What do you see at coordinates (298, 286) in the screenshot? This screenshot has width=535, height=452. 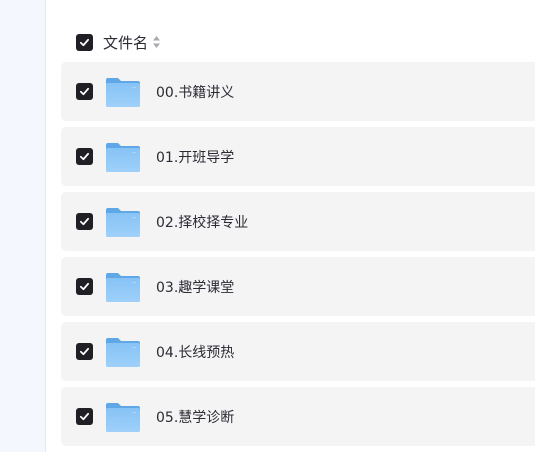 I see `file-row: 03.趣学课堂` at bounding box center [298, 286].